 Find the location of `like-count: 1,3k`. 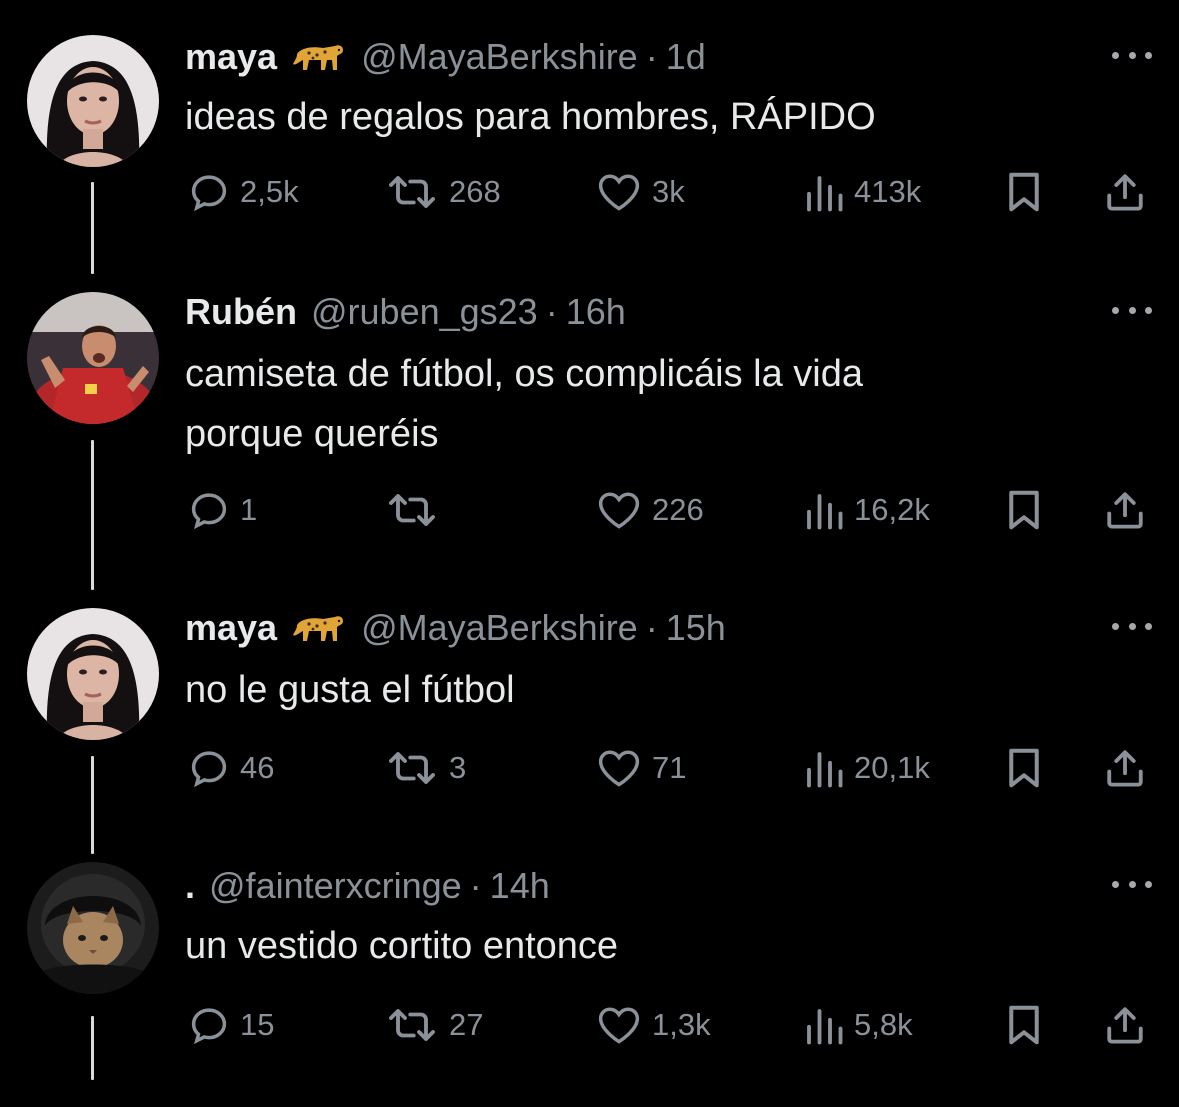

like-count: 1,3k is located at coordinates (681, 1024).